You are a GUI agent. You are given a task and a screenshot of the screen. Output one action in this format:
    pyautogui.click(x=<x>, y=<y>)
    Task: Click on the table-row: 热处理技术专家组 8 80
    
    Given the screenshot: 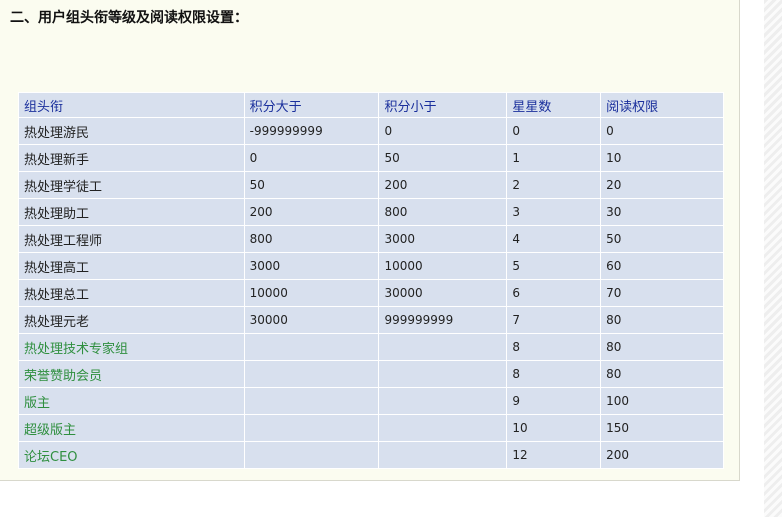 What is the action you would take?
    pyautogui.click(x=371, y=347)
    